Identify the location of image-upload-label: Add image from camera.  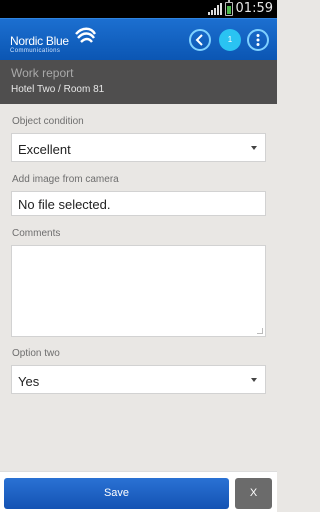
(65, 179).